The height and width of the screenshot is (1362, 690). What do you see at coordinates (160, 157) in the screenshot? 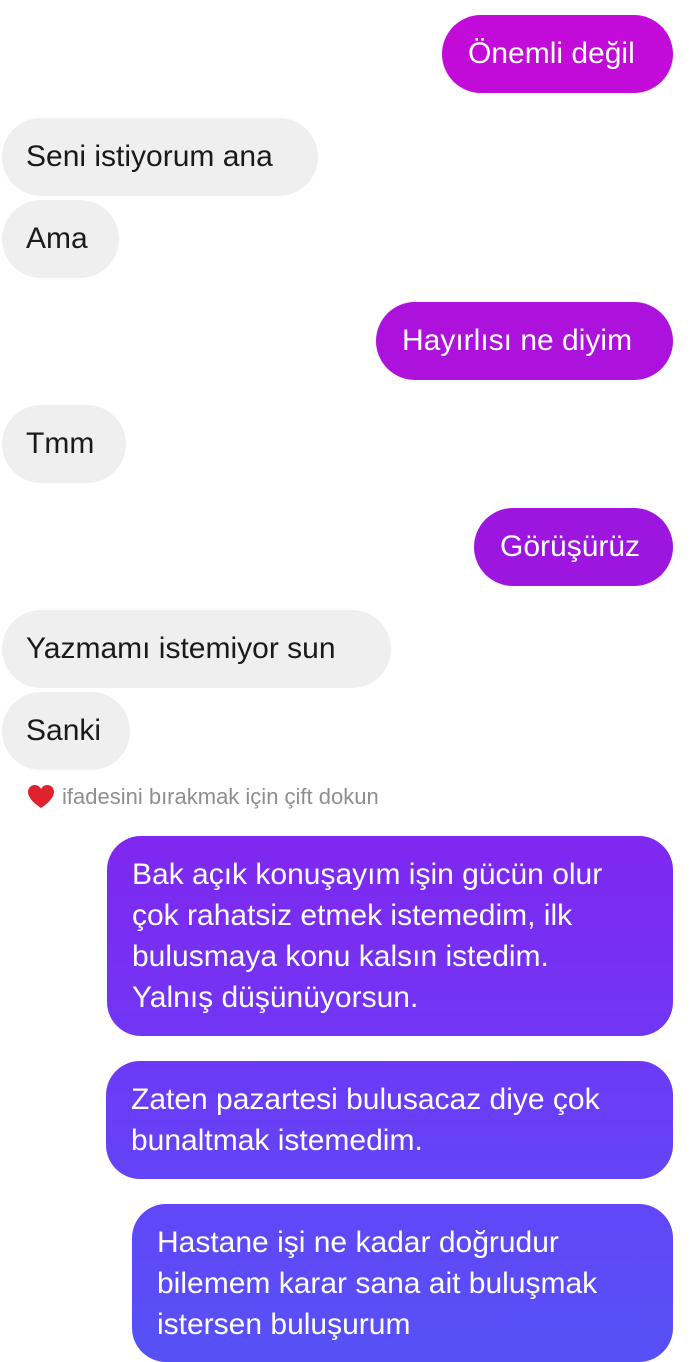
I see `incoming-message-bubble: Seni istiyorum ana` at bounding box center [160, 157].